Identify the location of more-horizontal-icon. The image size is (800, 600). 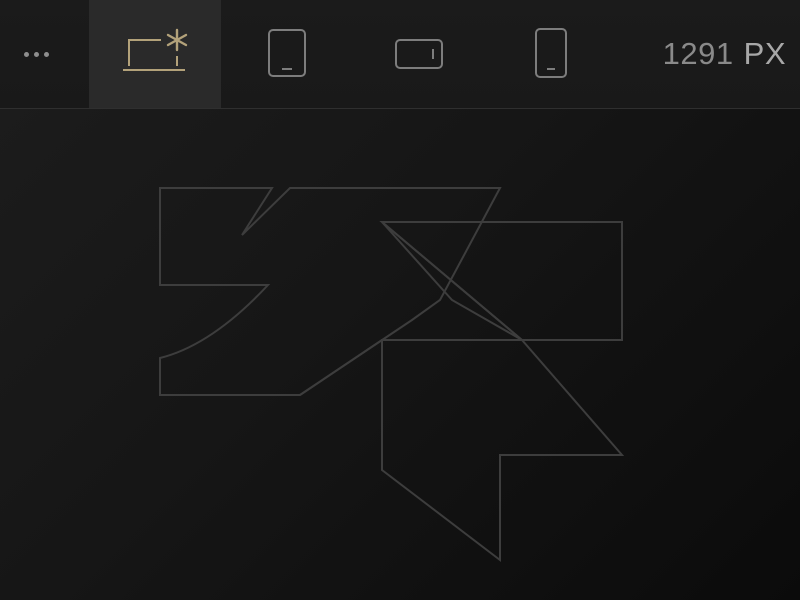
(36, 54).